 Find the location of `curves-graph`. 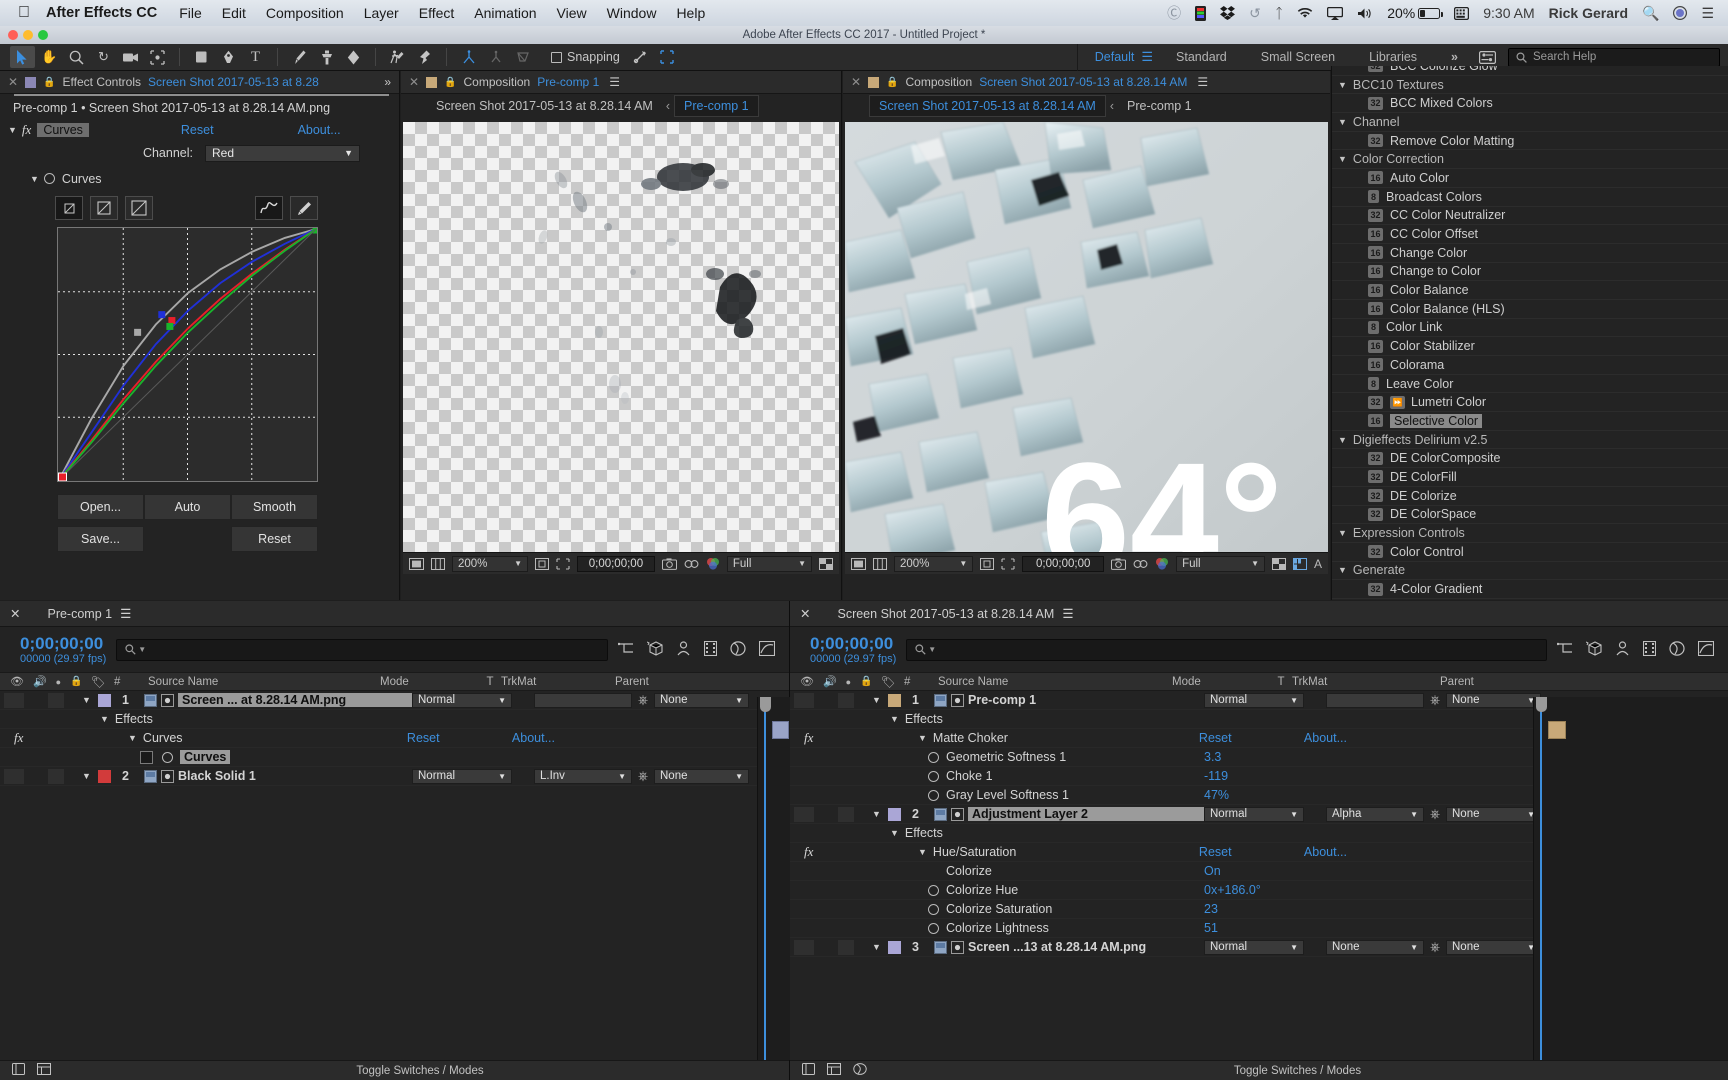

curves-graph is located at coordinates (187, 354).